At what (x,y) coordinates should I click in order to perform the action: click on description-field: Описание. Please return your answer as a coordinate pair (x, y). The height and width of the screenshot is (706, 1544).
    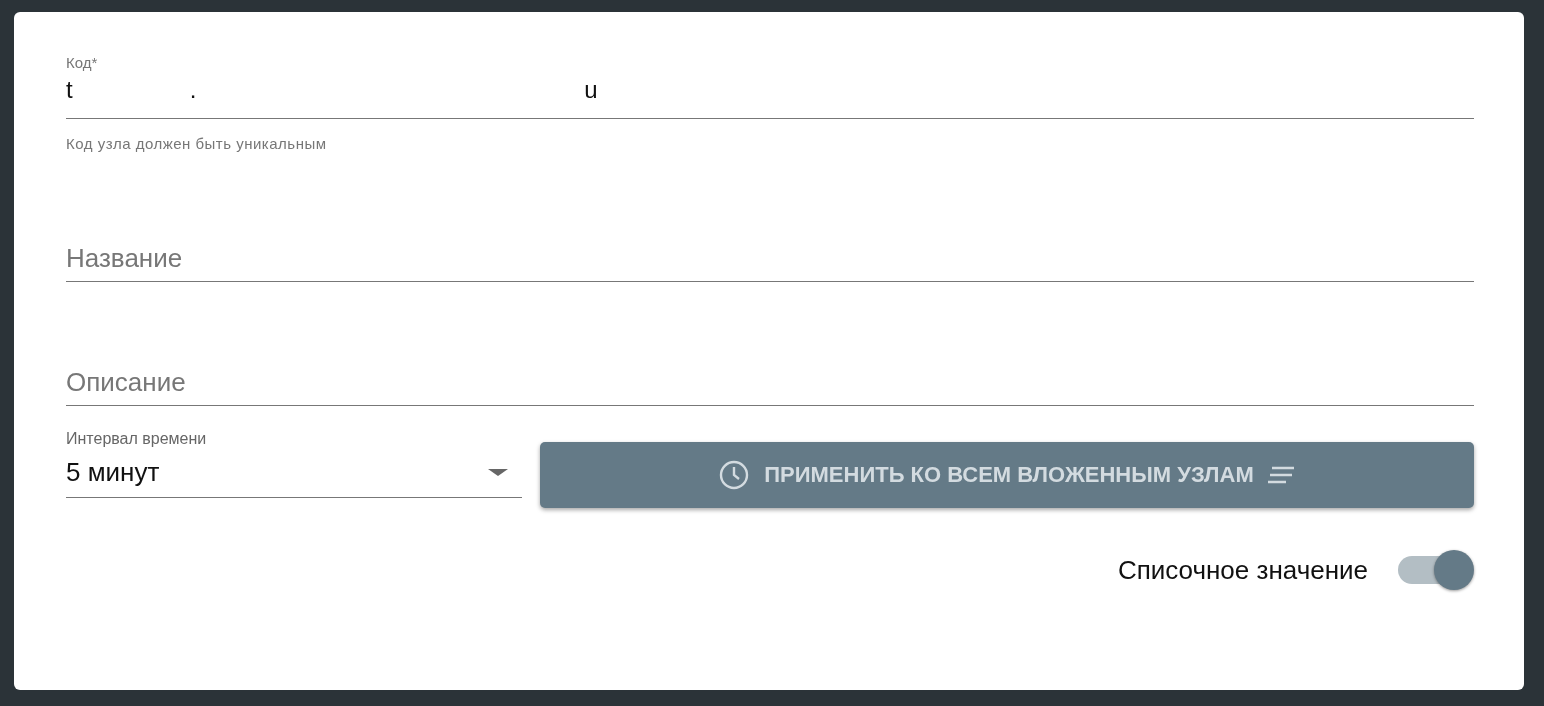
    Looking at the image, I should click on (770, 383).